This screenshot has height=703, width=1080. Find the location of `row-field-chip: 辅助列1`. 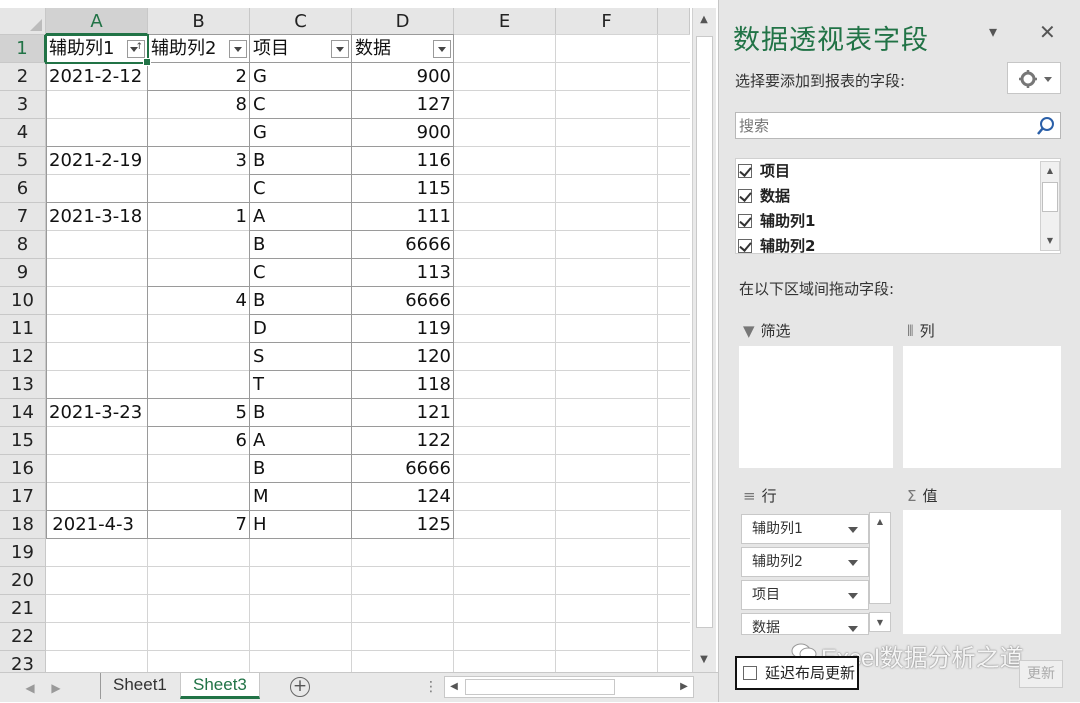

row-field-chip: 辅助列1 is located at coordinates (805, 529).